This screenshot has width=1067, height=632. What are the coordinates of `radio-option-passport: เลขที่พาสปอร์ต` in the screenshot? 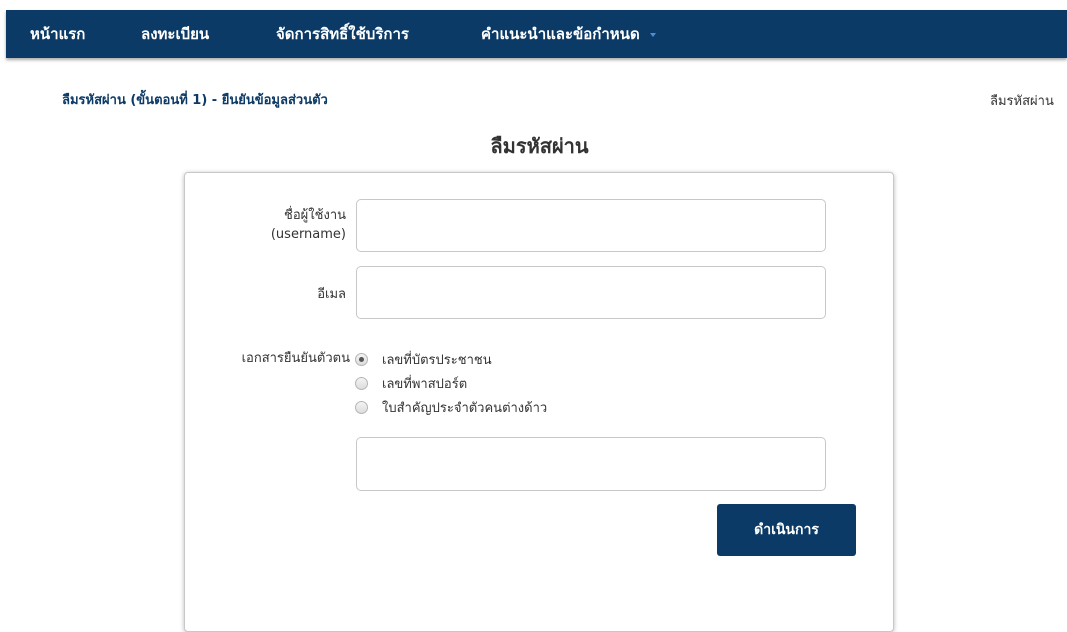 It's located at (411, 383).